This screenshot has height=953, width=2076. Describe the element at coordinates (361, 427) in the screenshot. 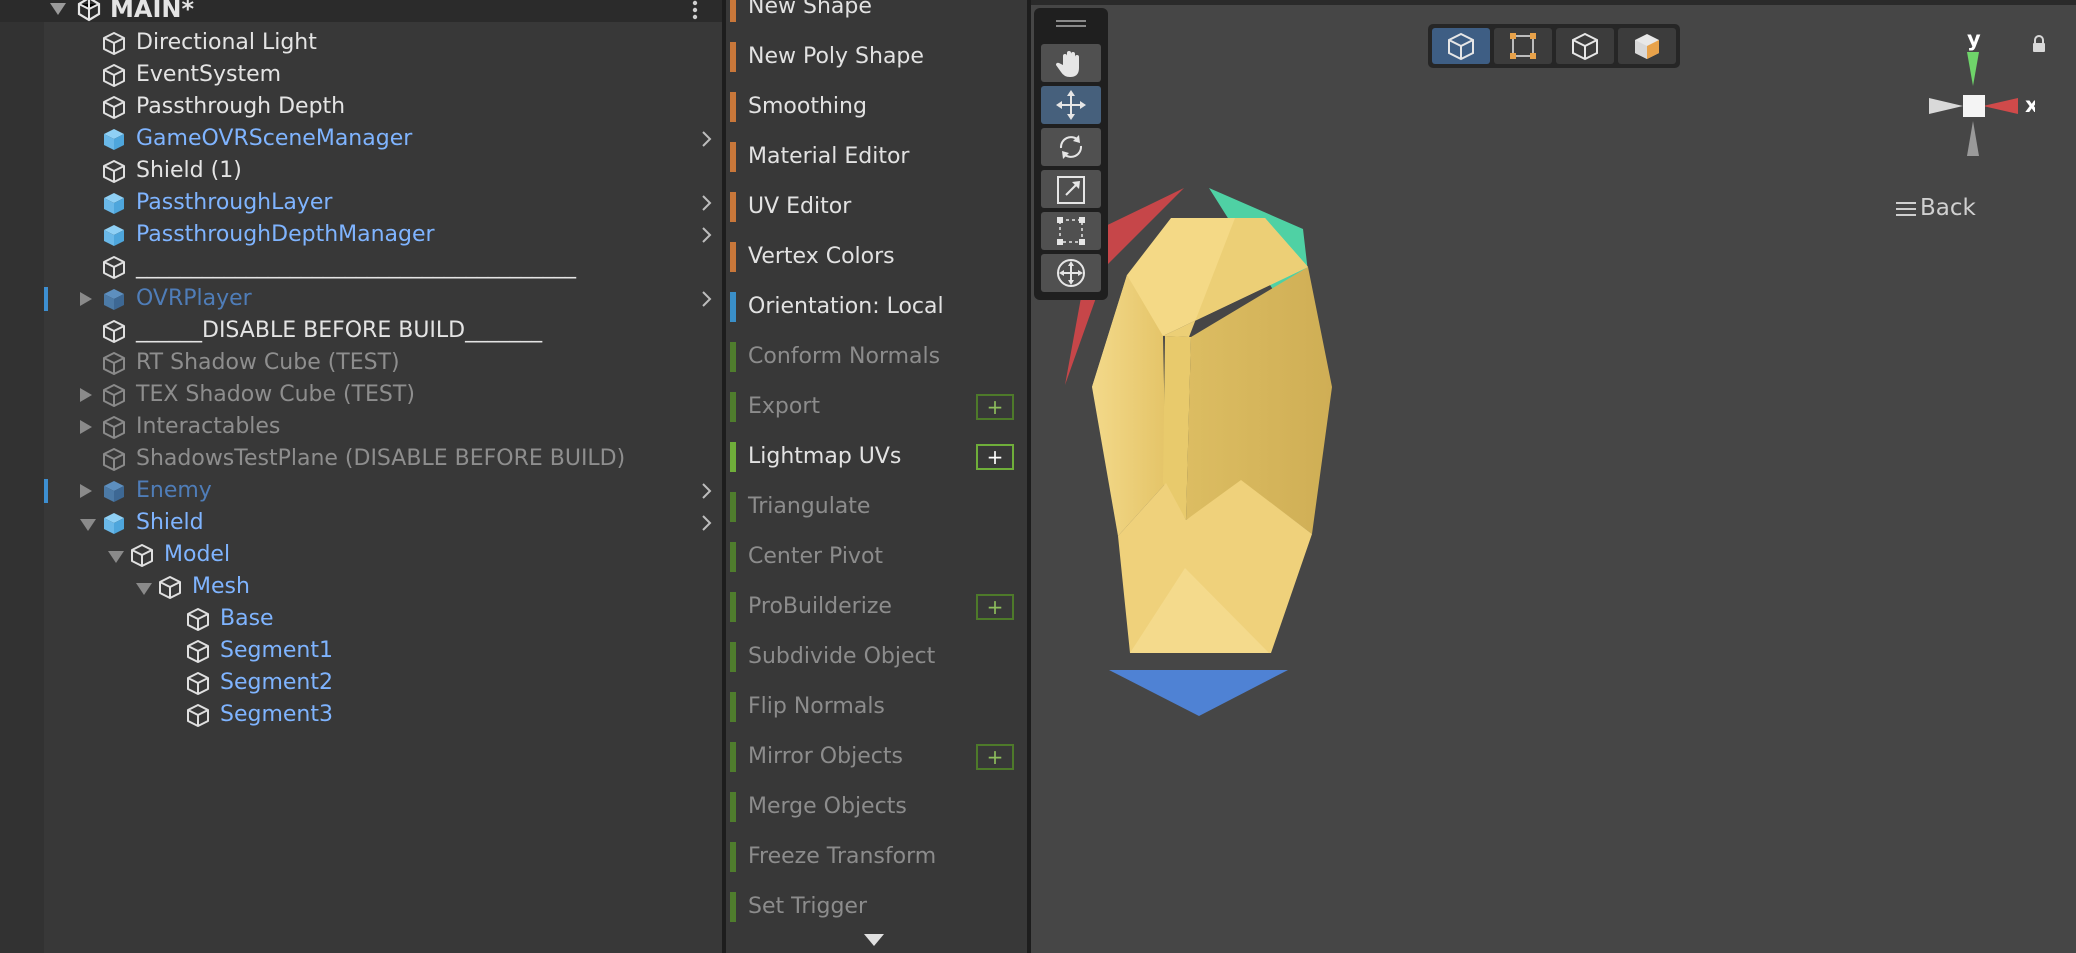

I see `hierarchy-row: Interactables` at that location.